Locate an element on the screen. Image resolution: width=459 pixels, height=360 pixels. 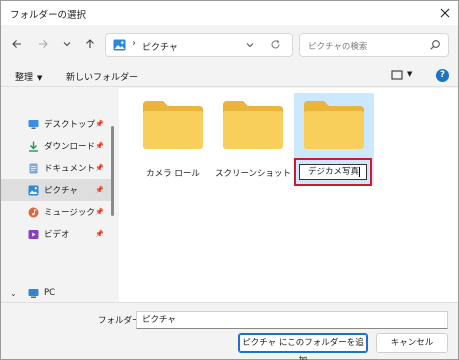
sidebar-item-documents: ドキュメント 📌 is located at coordinates (56, 168).